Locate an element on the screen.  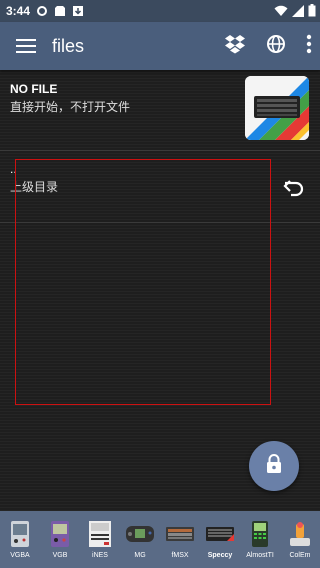
gameboy-icon is located at coordinates (60, 534).